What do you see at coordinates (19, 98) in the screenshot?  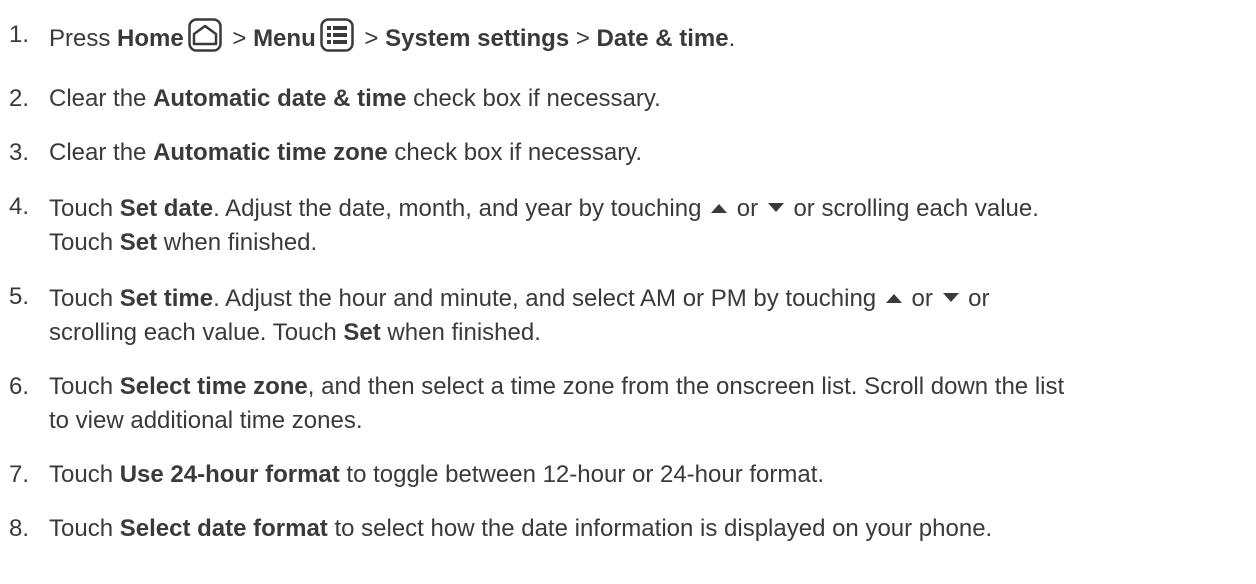 I see `step-number: 2.` at bounding box center [19, 98].